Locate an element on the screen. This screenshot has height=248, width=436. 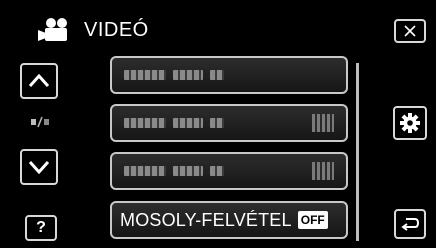
menu-item-smile-shot: MOSOLY-FELVÉTEL OFF is located at coordinates (229, 220).